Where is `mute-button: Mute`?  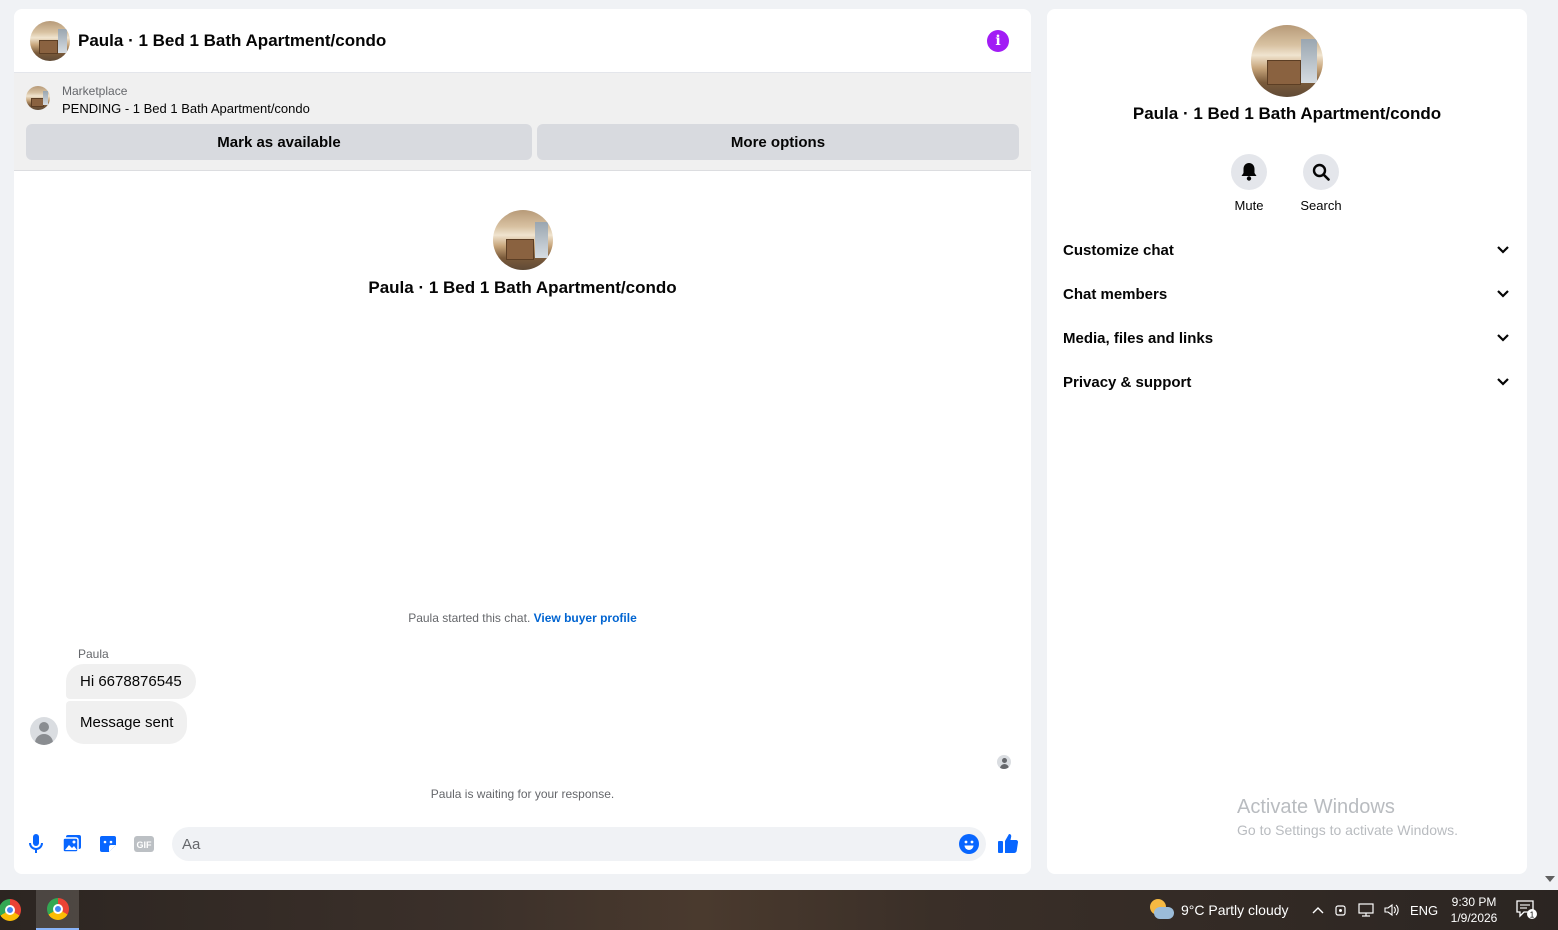 mute-button: Mute is located at coordinates (1249, 183).